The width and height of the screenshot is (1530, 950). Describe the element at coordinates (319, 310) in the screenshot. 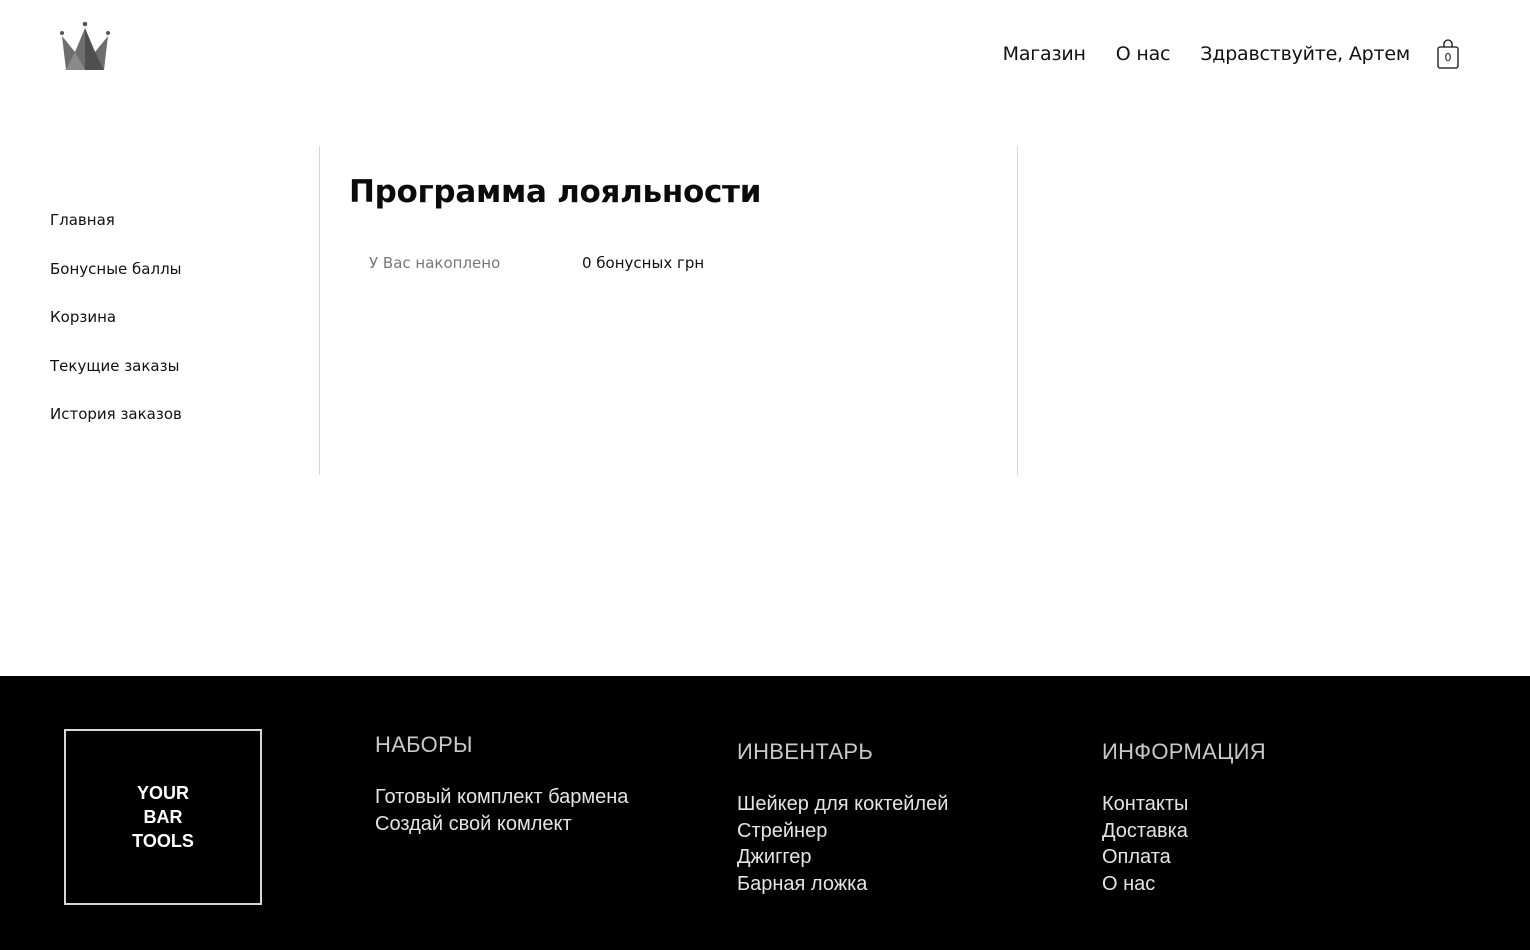

I see `left-divider` at that location.